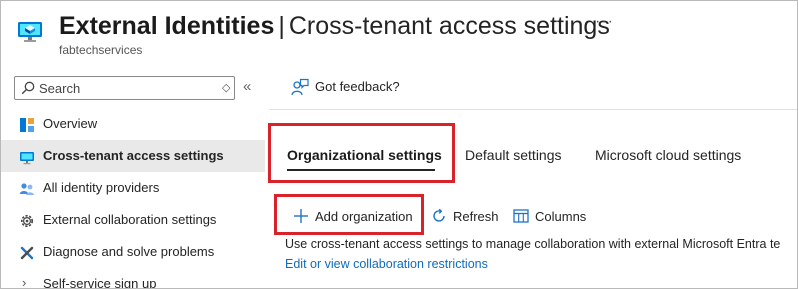 The width and height of the screenshot is (798, 289). I want to click on external-identities-icon, so click(30, 32).